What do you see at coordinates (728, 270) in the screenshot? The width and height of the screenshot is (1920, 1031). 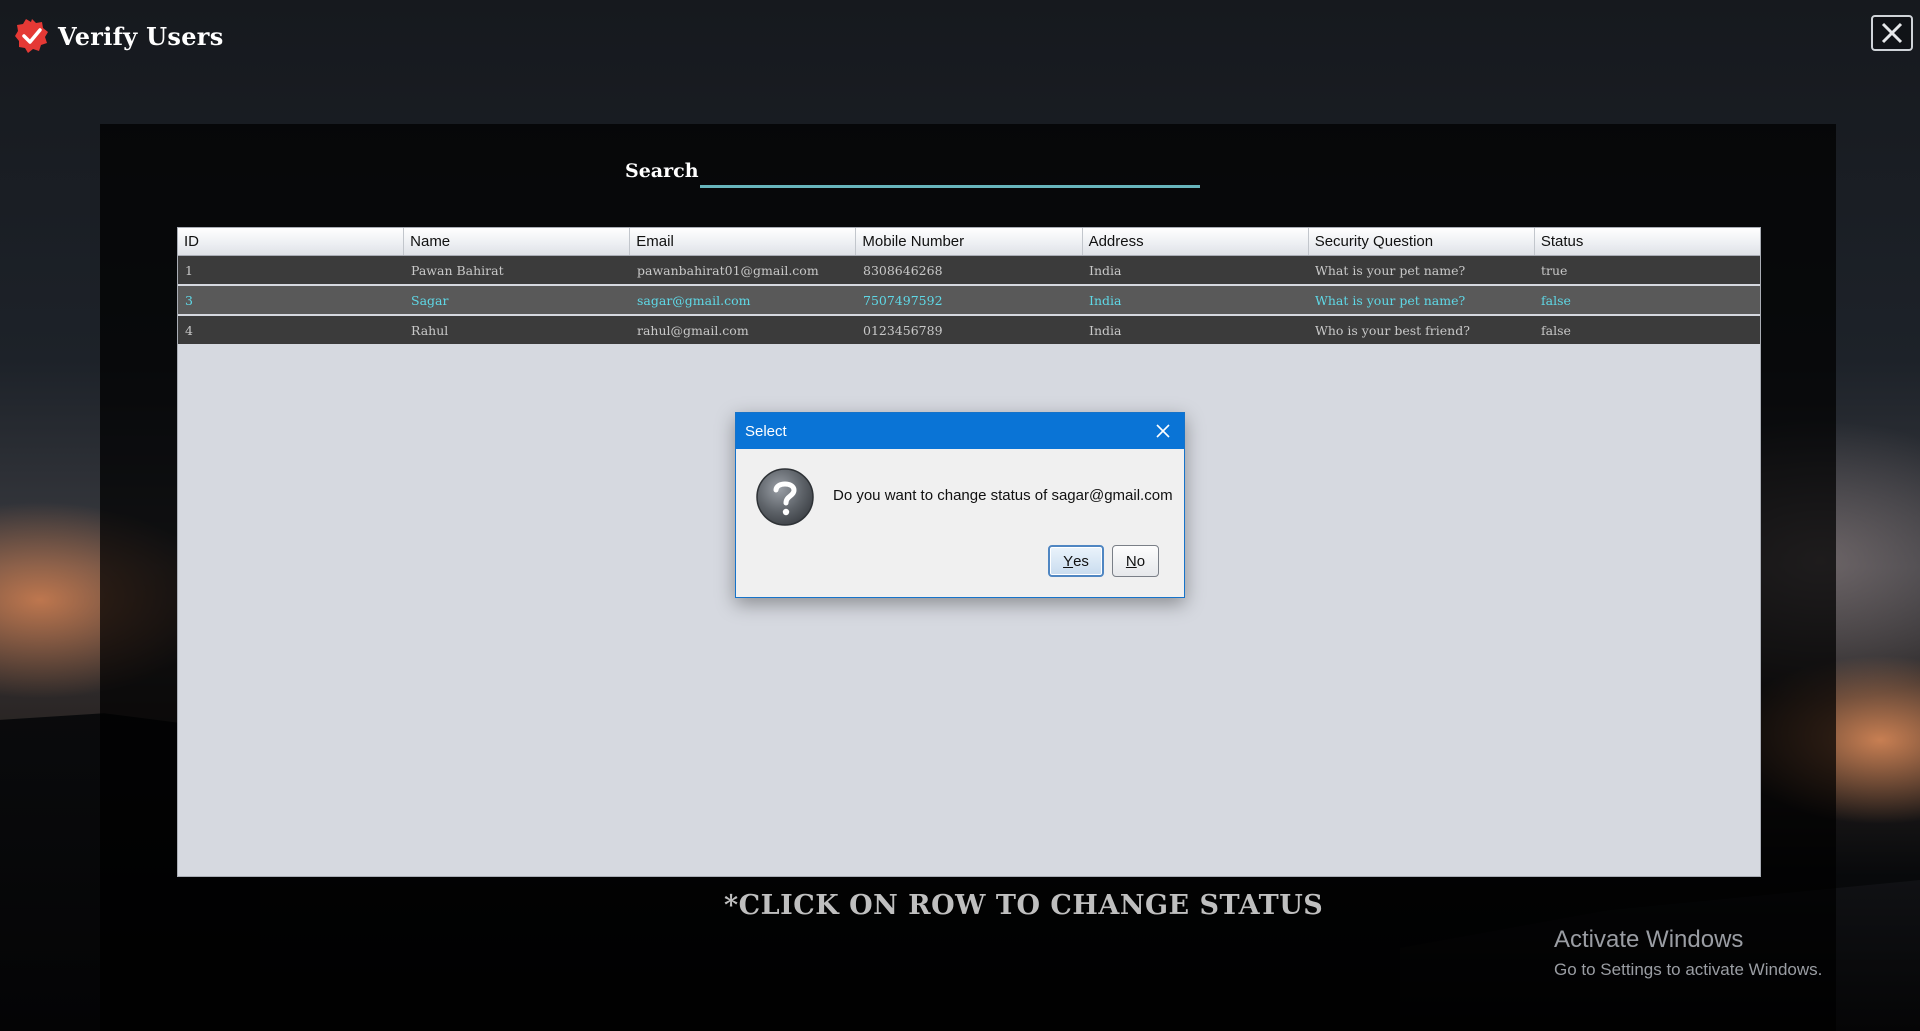 I see `cell-email: pawanbahirat01@gmail.com` at bounding box center [728, 270].